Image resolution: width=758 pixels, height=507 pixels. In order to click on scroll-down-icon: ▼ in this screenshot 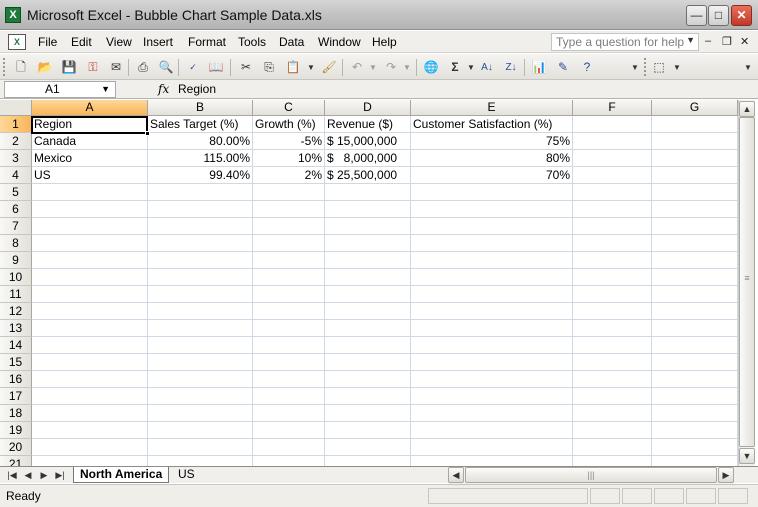, I will do `click(747, 456)`.